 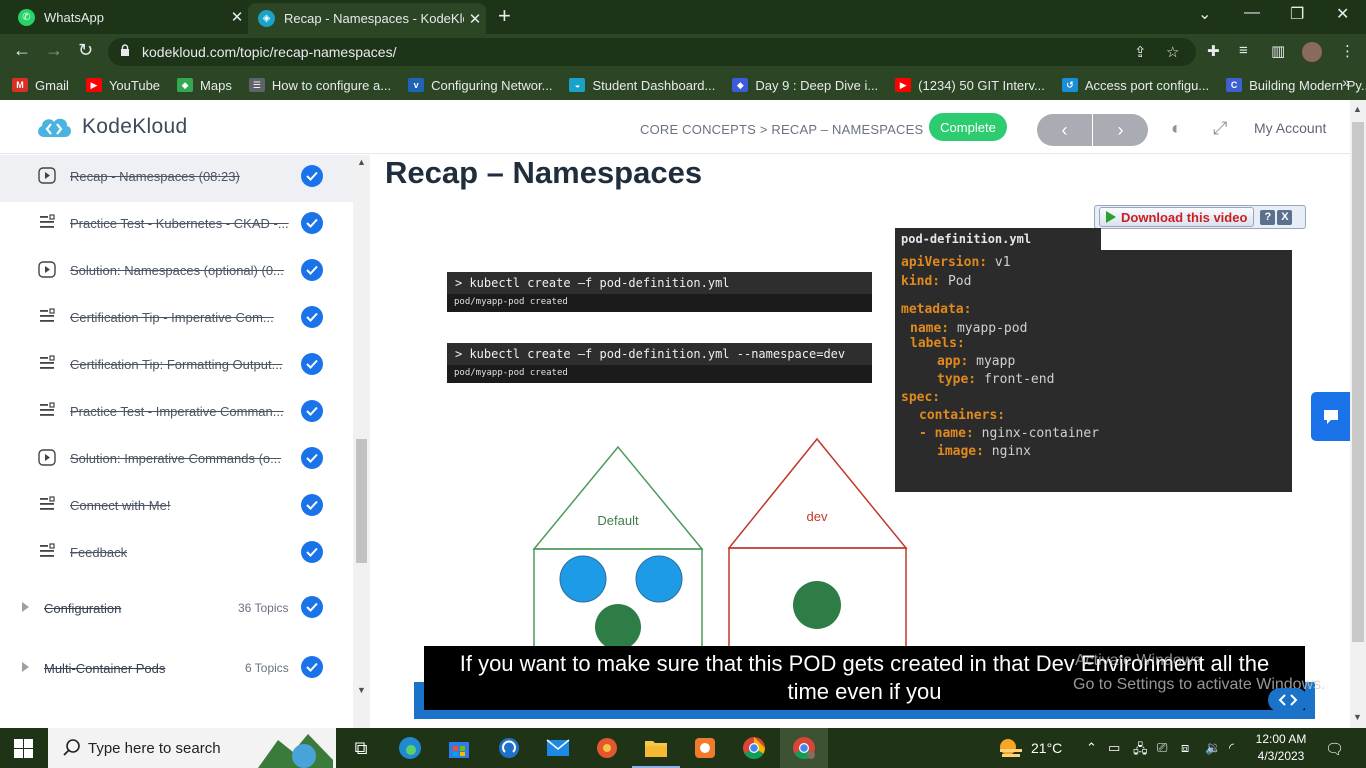 I want to click on help-button: ?, so click(x=1268, y=217).